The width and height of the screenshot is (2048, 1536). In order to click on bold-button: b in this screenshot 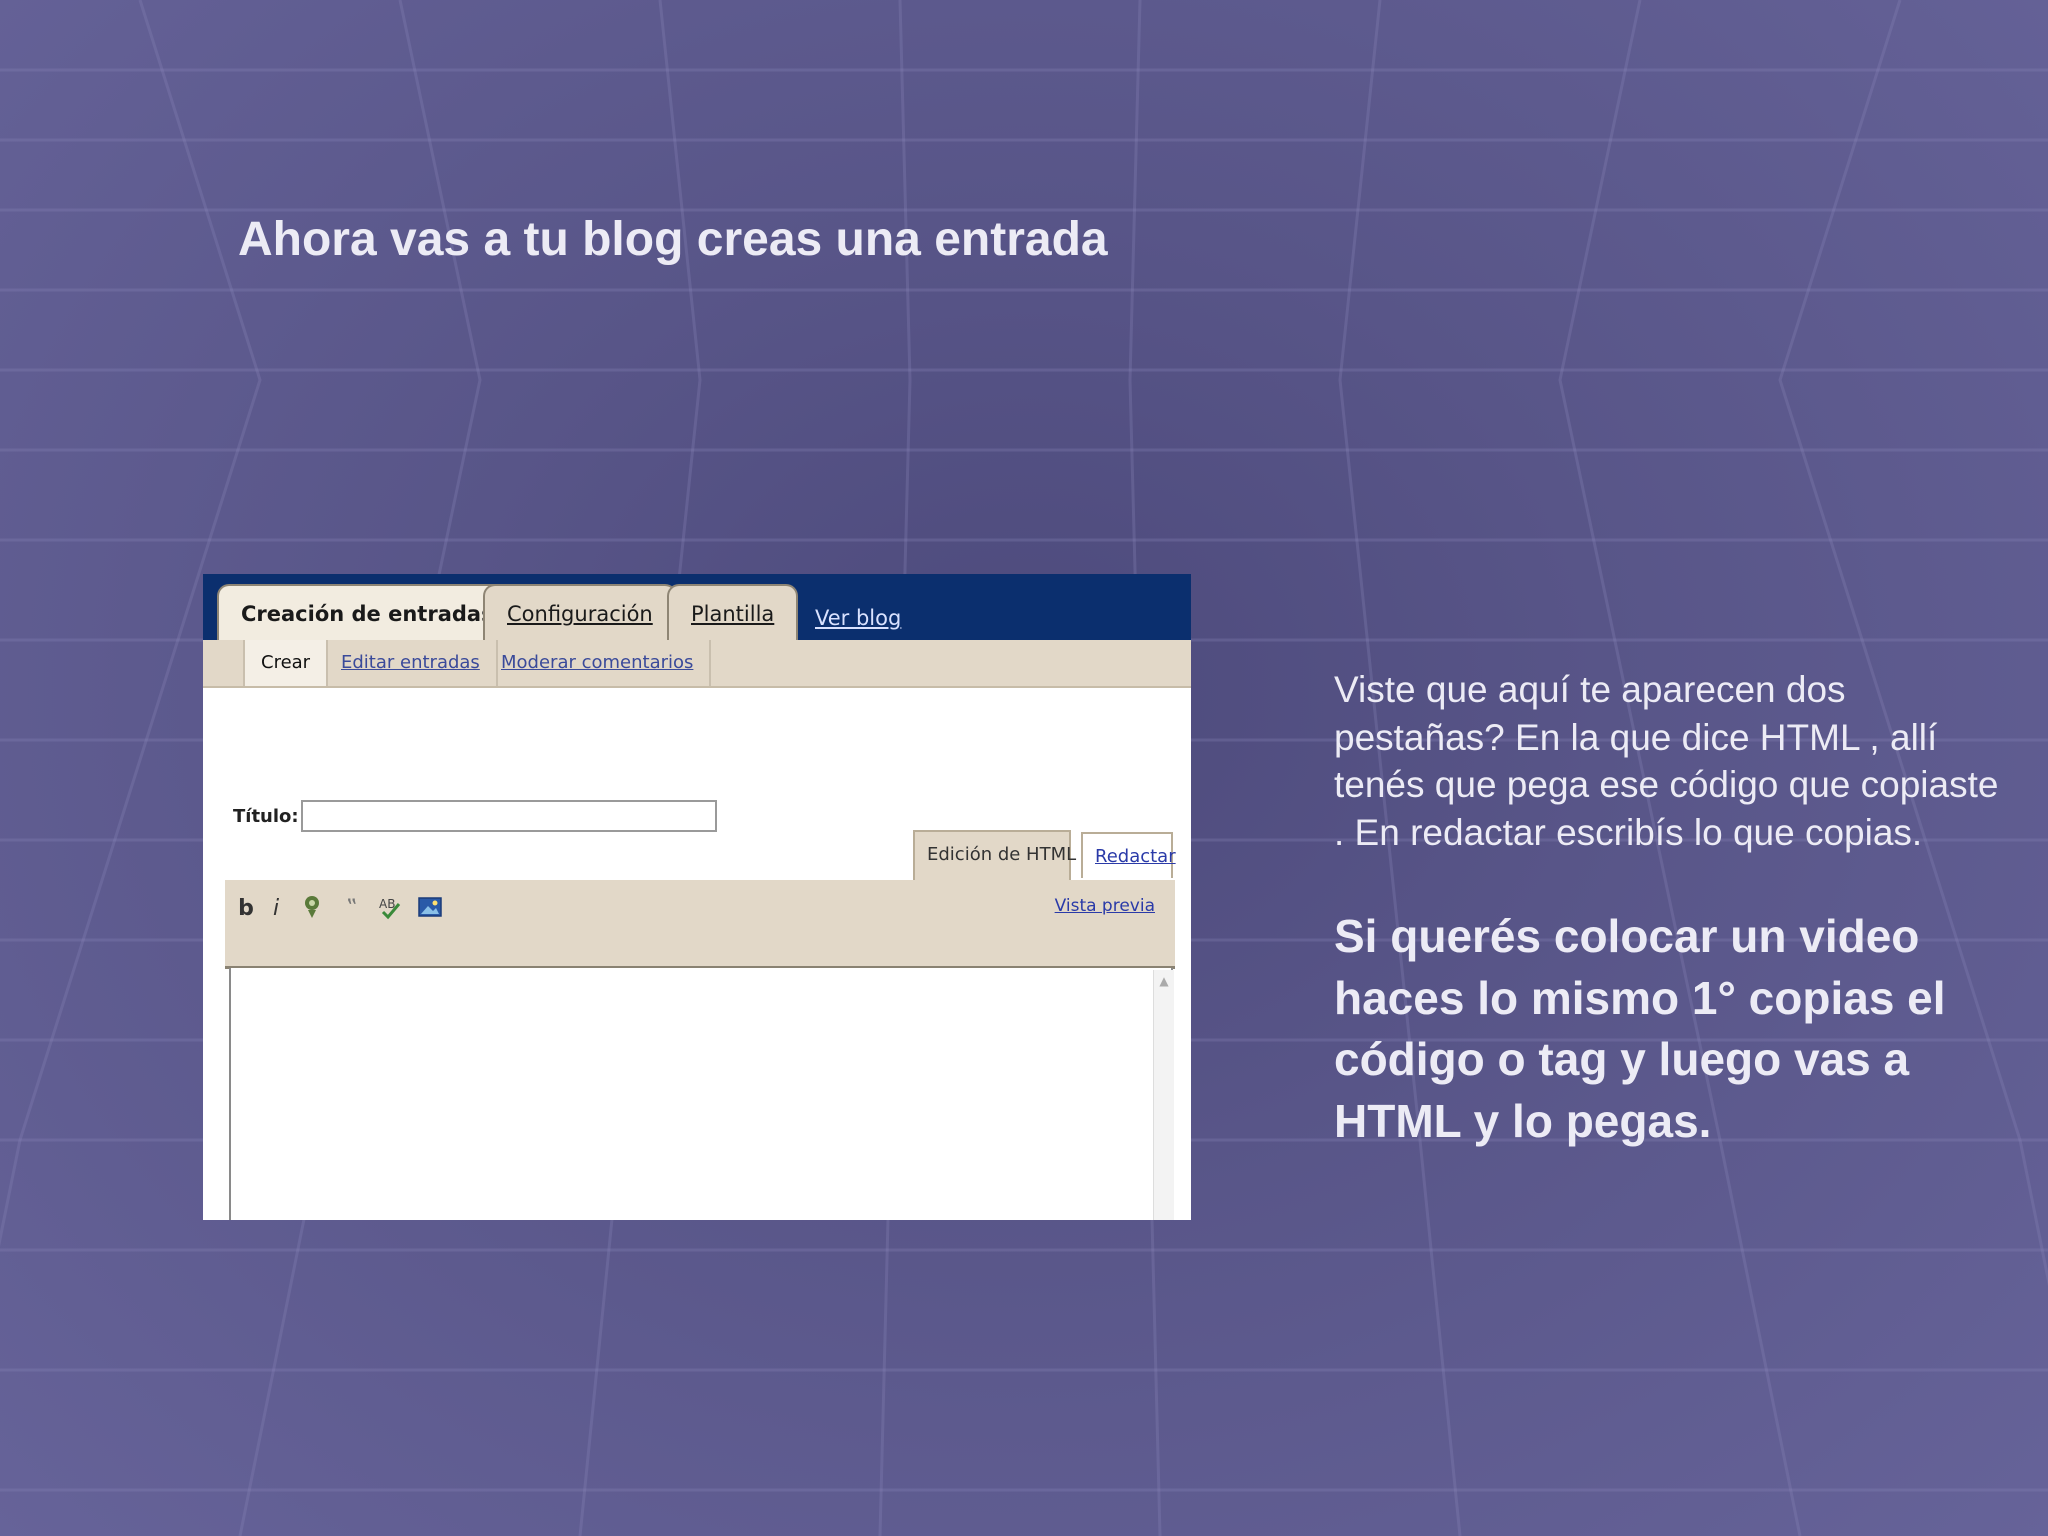, I will do `click(246, 909)`.